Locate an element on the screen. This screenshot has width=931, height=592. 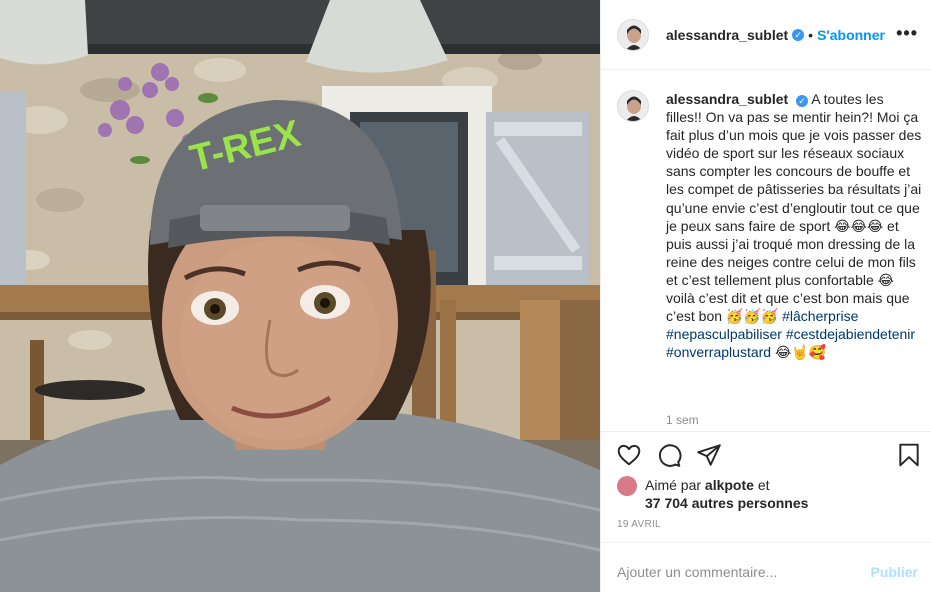
action-bar is located at coordinates (766, 454).